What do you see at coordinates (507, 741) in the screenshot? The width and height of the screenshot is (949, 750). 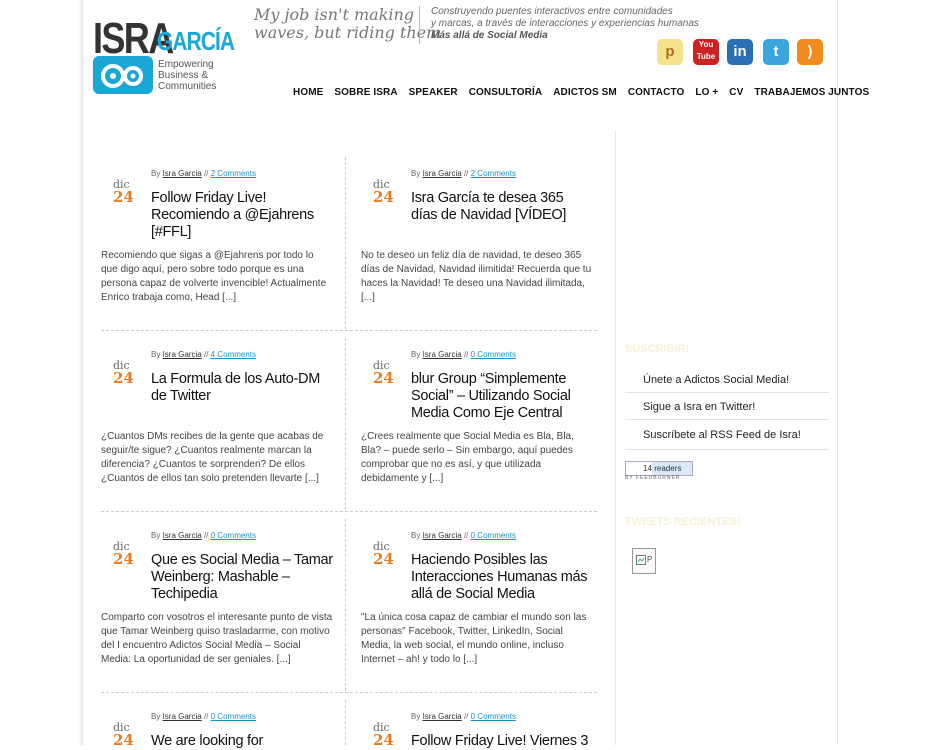 I see `post-title-link: Follow Friday Live! Viernes 3` at bounding box center [507, 741].